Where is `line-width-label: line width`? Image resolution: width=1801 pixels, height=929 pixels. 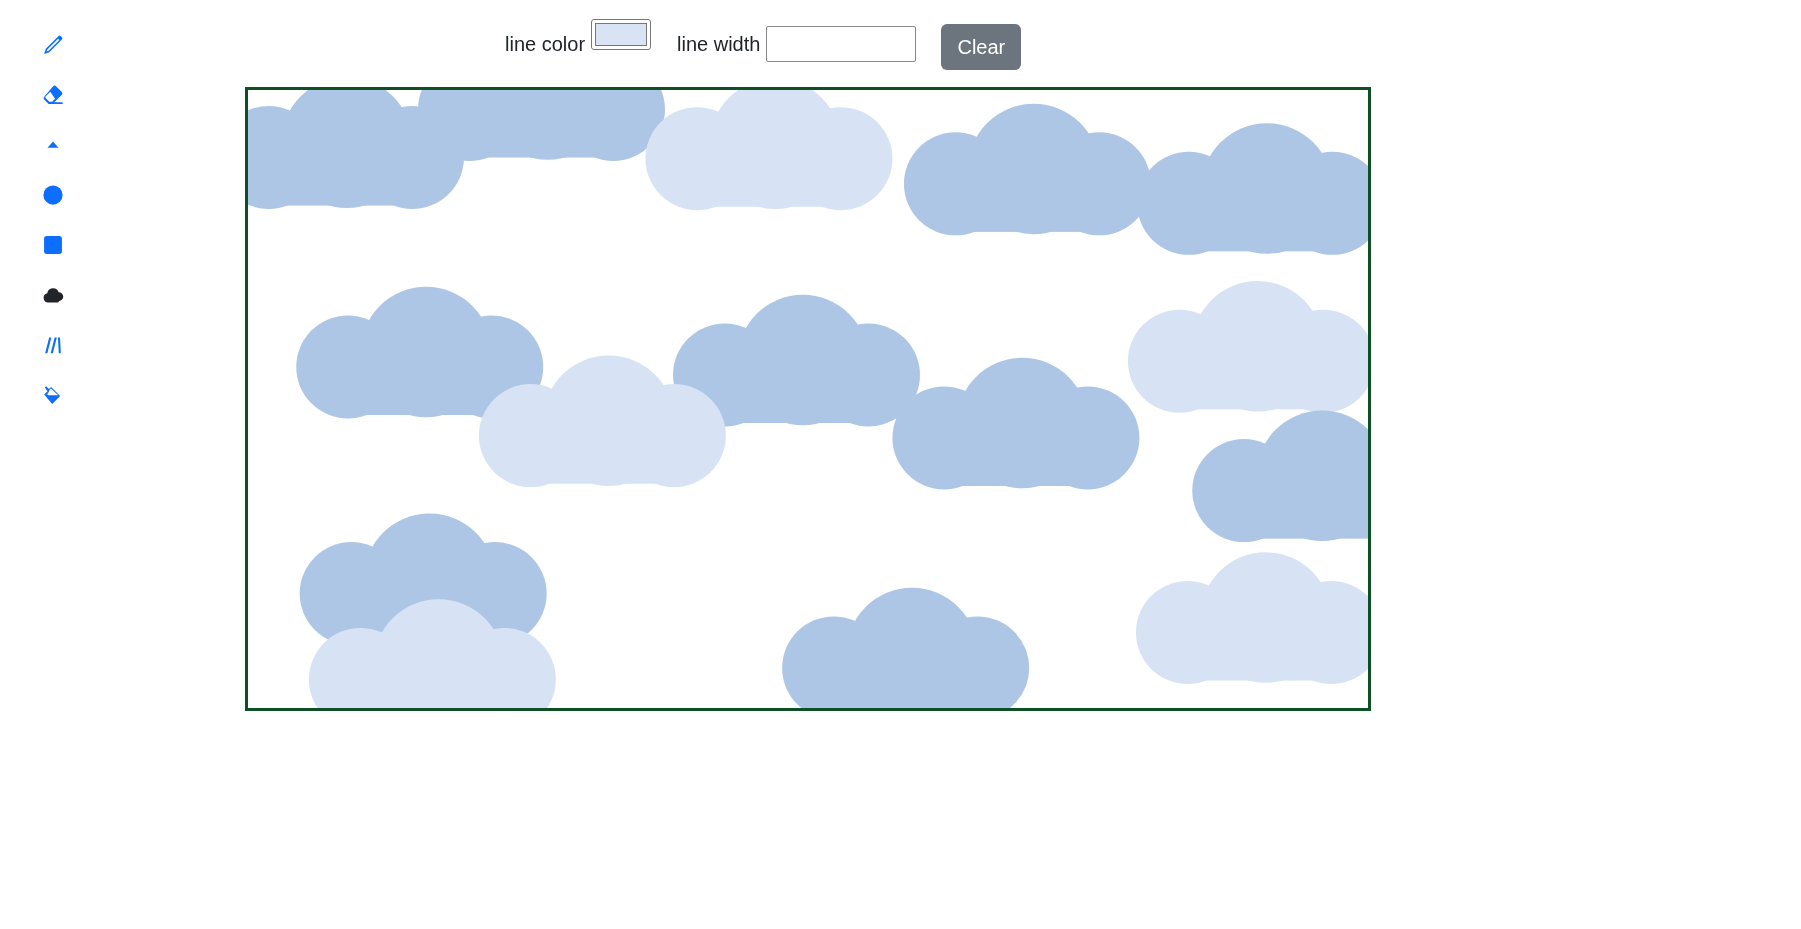
line-width-label: line width is located at coordinates (719, 44).